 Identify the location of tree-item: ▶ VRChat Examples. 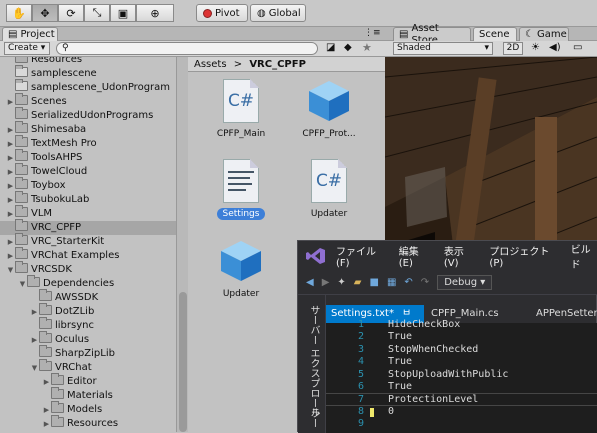
(88, 255).